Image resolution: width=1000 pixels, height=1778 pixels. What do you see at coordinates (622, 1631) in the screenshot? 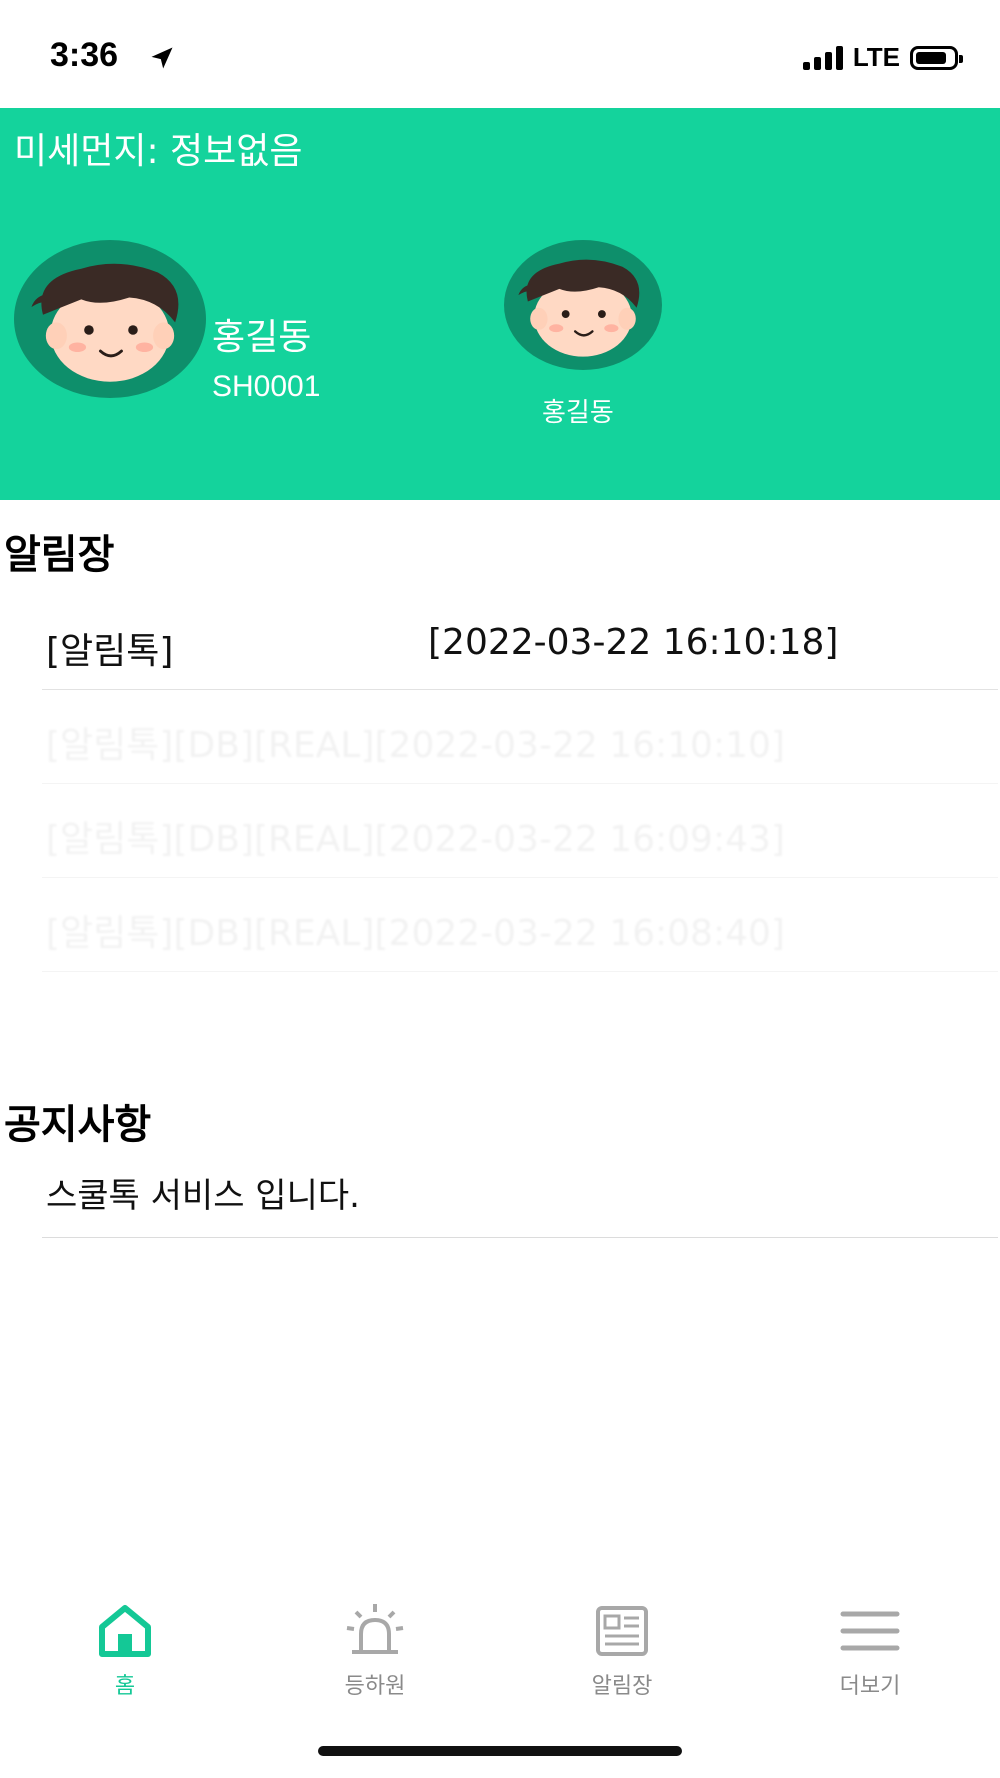
I see `newspaper-icon` at bounding box center [622, 1631].